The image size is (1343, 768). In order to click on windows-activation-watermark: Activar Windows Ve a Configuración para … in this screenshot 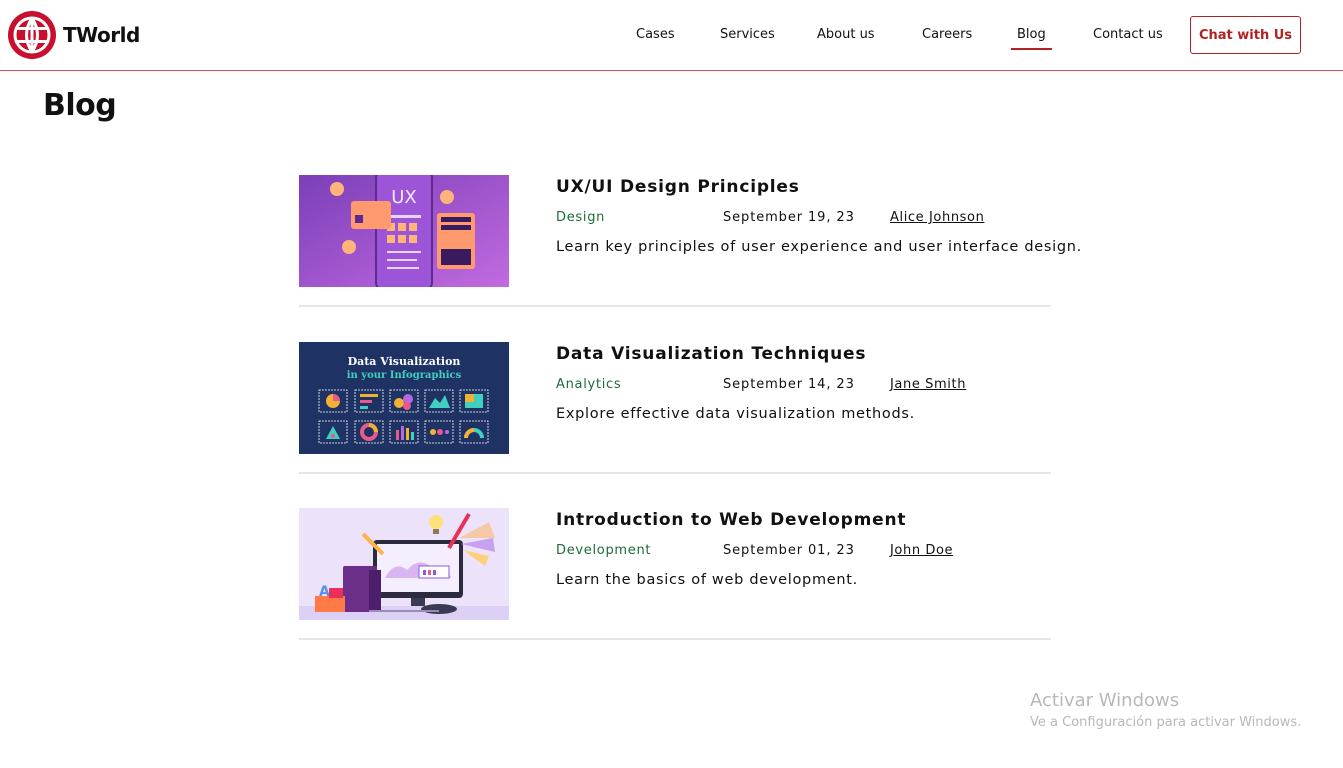, I will do `click(1165, 710)`.